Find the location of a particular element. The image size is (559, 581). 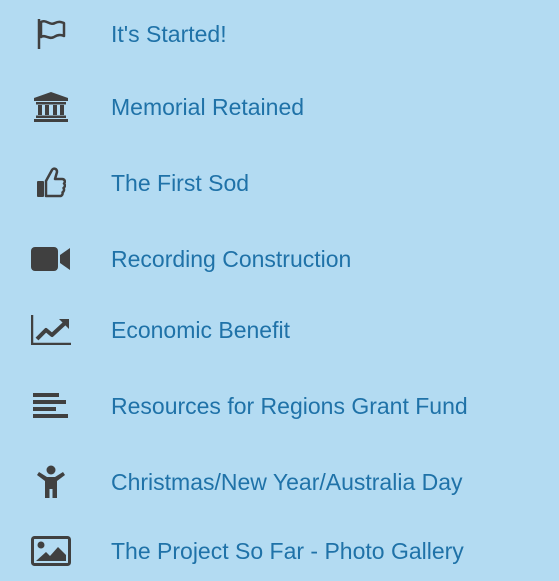

menu-item-recording-construction: Recording Construction is located at coordinates (279, 259).